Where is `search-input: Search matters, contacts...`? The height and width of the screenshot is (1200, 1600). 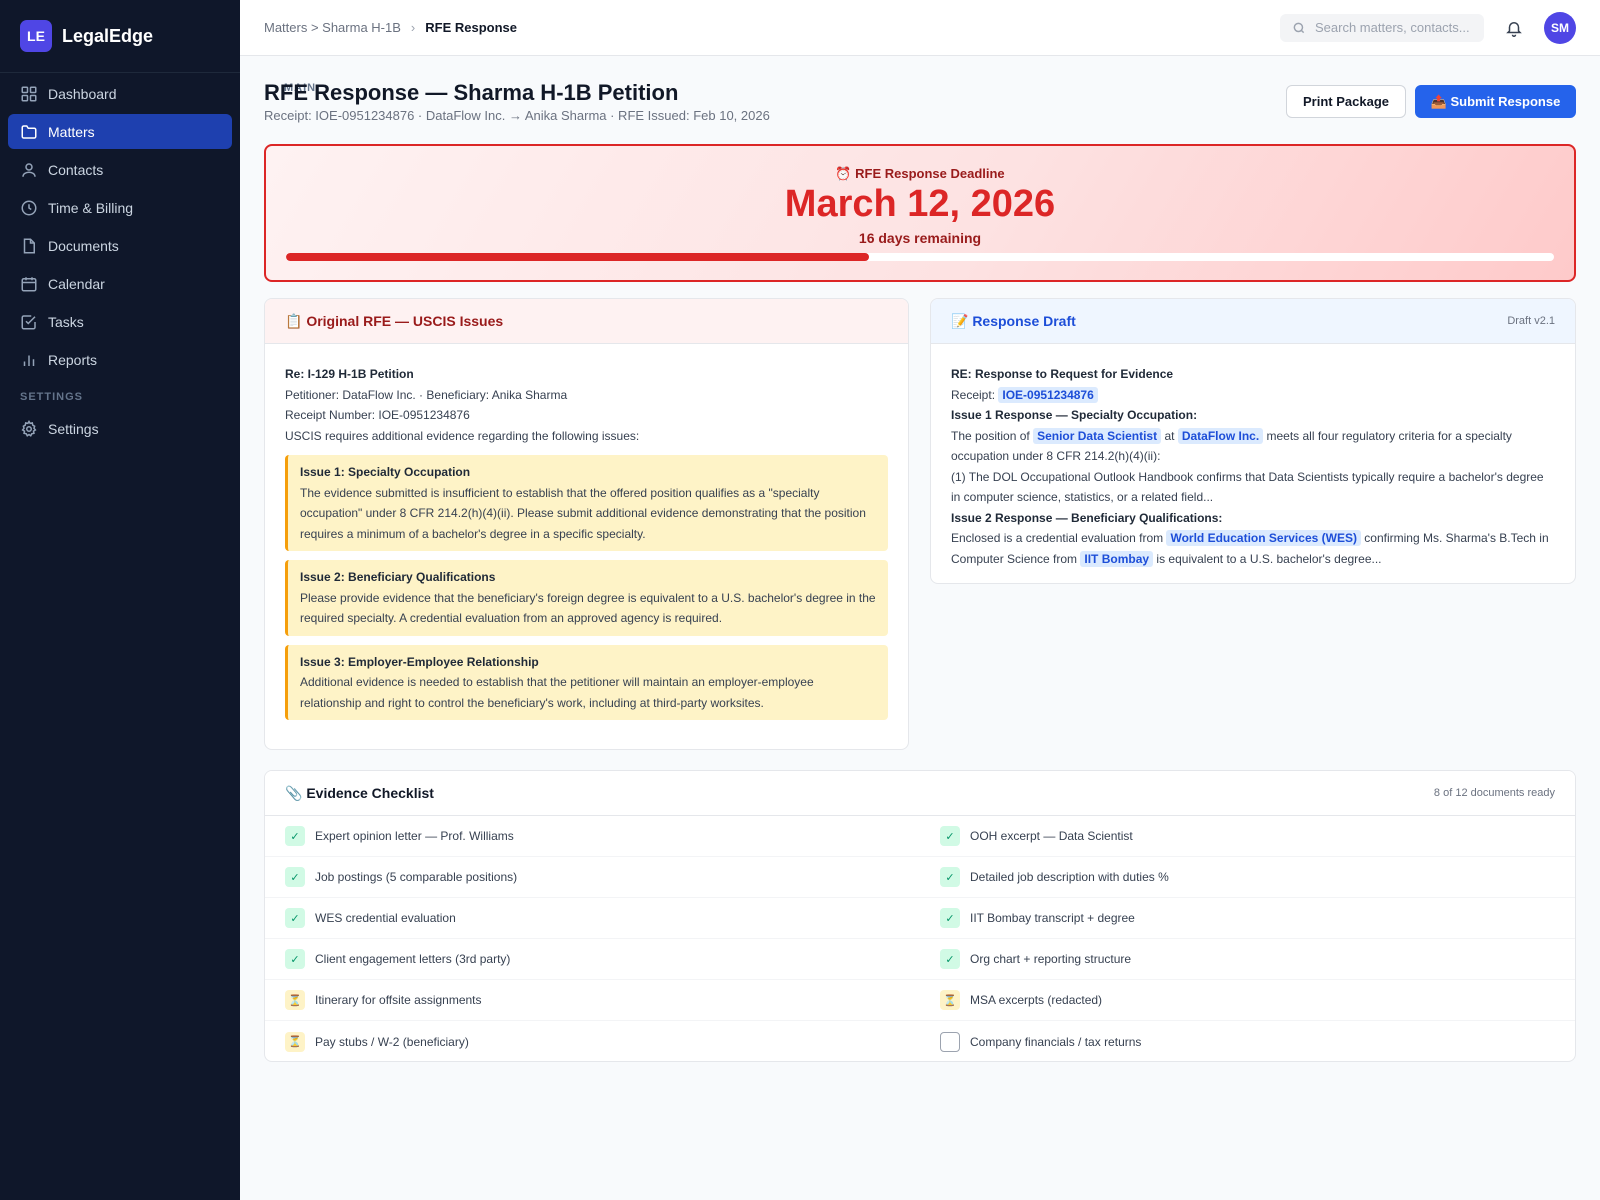 search-input: Search matters, contacts... is located at coordinates (1382, 27).